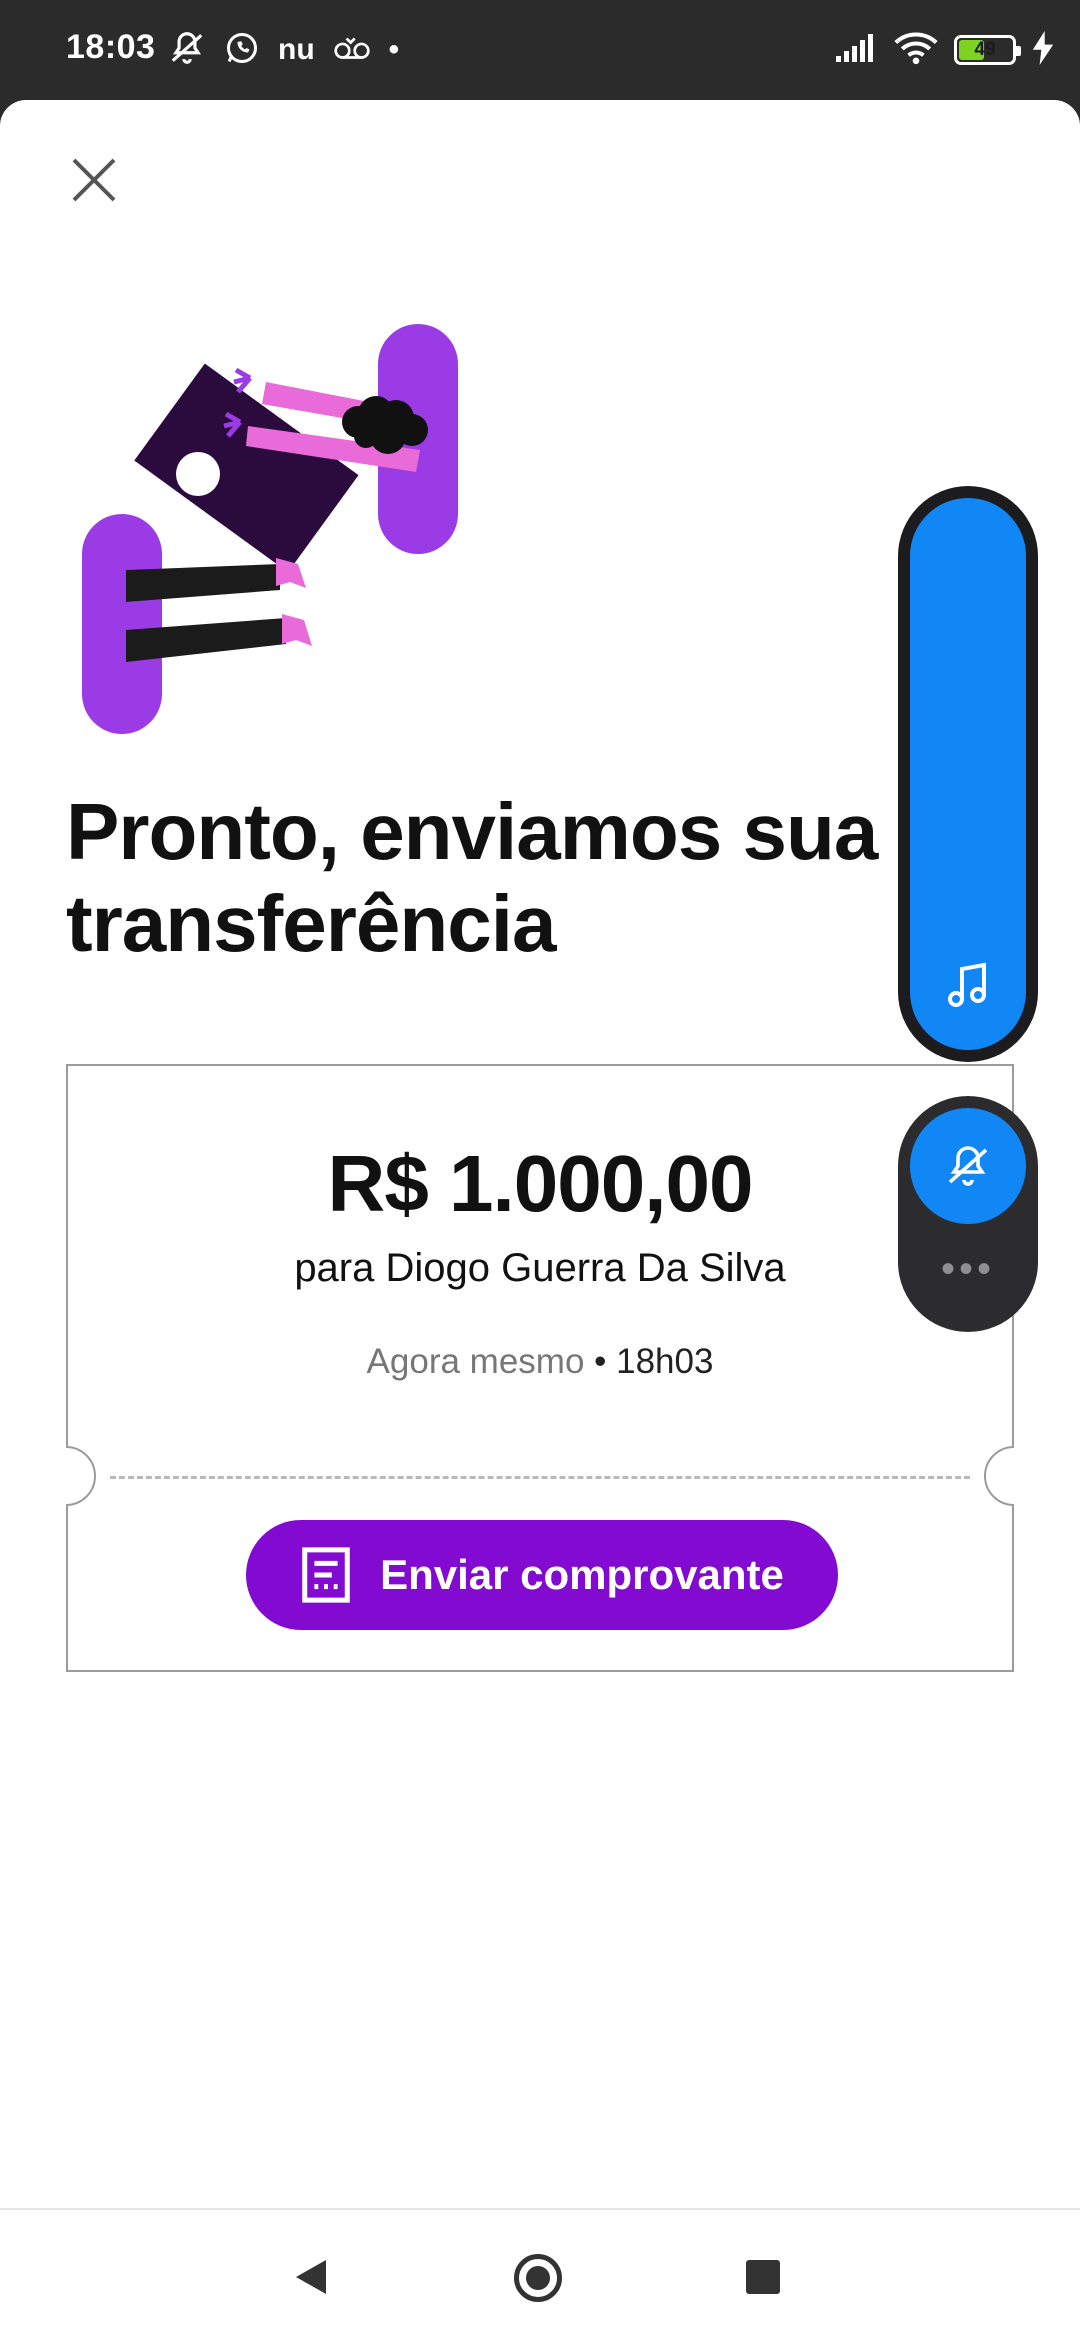 Image resolution: width=1080 pixels, height=2340 pixels. What do you see at coordinates (999, 1476) in the screenshot?
I see `ticket-notch-right` at bounding box center [999, 1476].